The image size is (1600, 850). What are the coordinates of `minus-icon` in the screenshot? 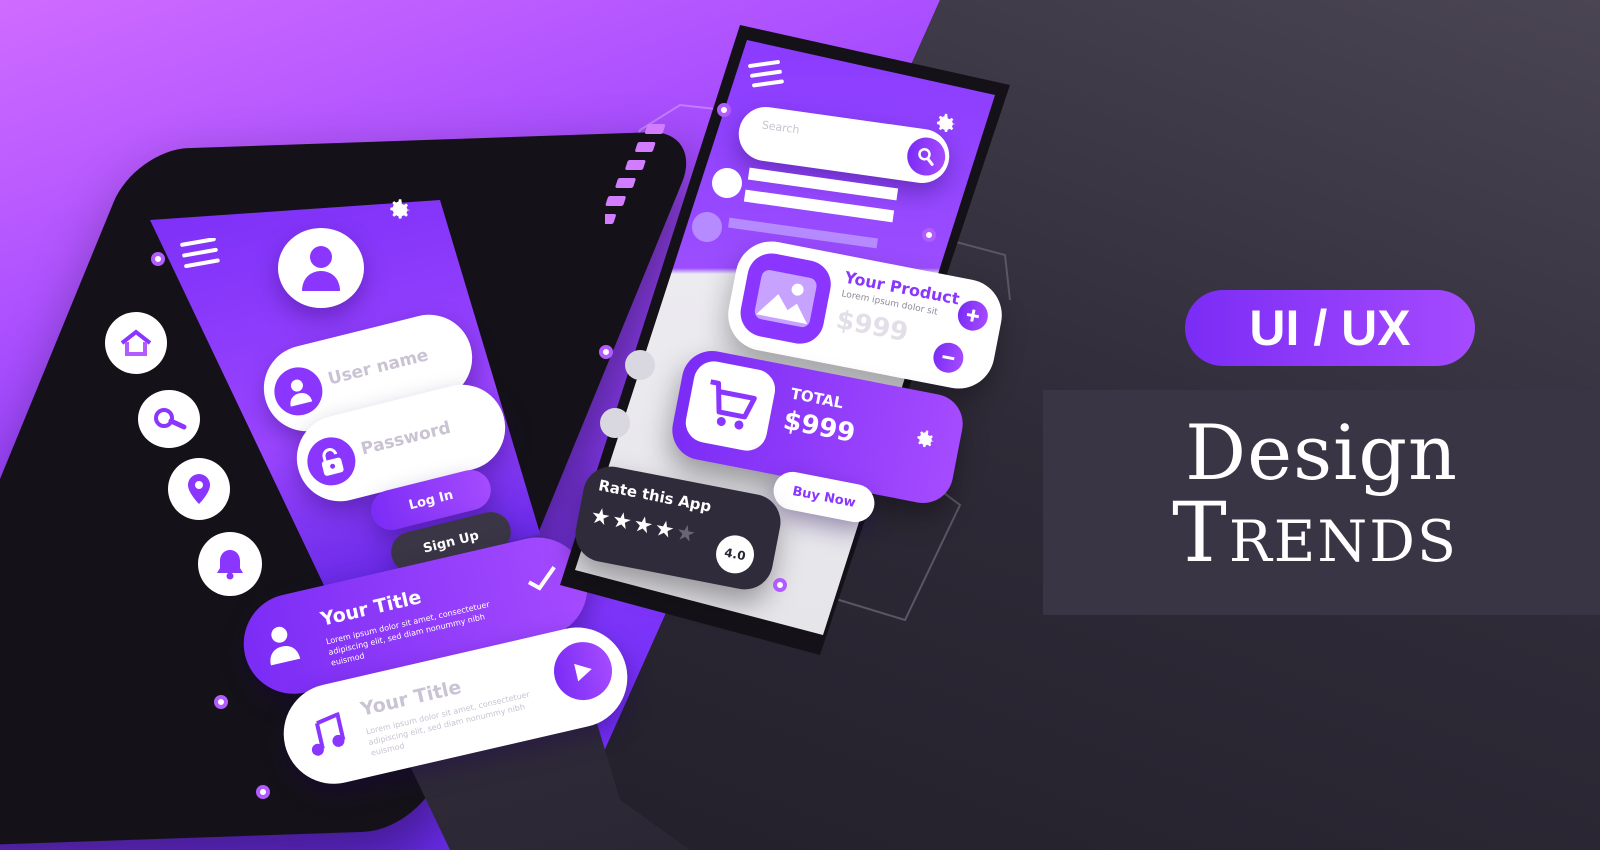 It's located at (948, 358).